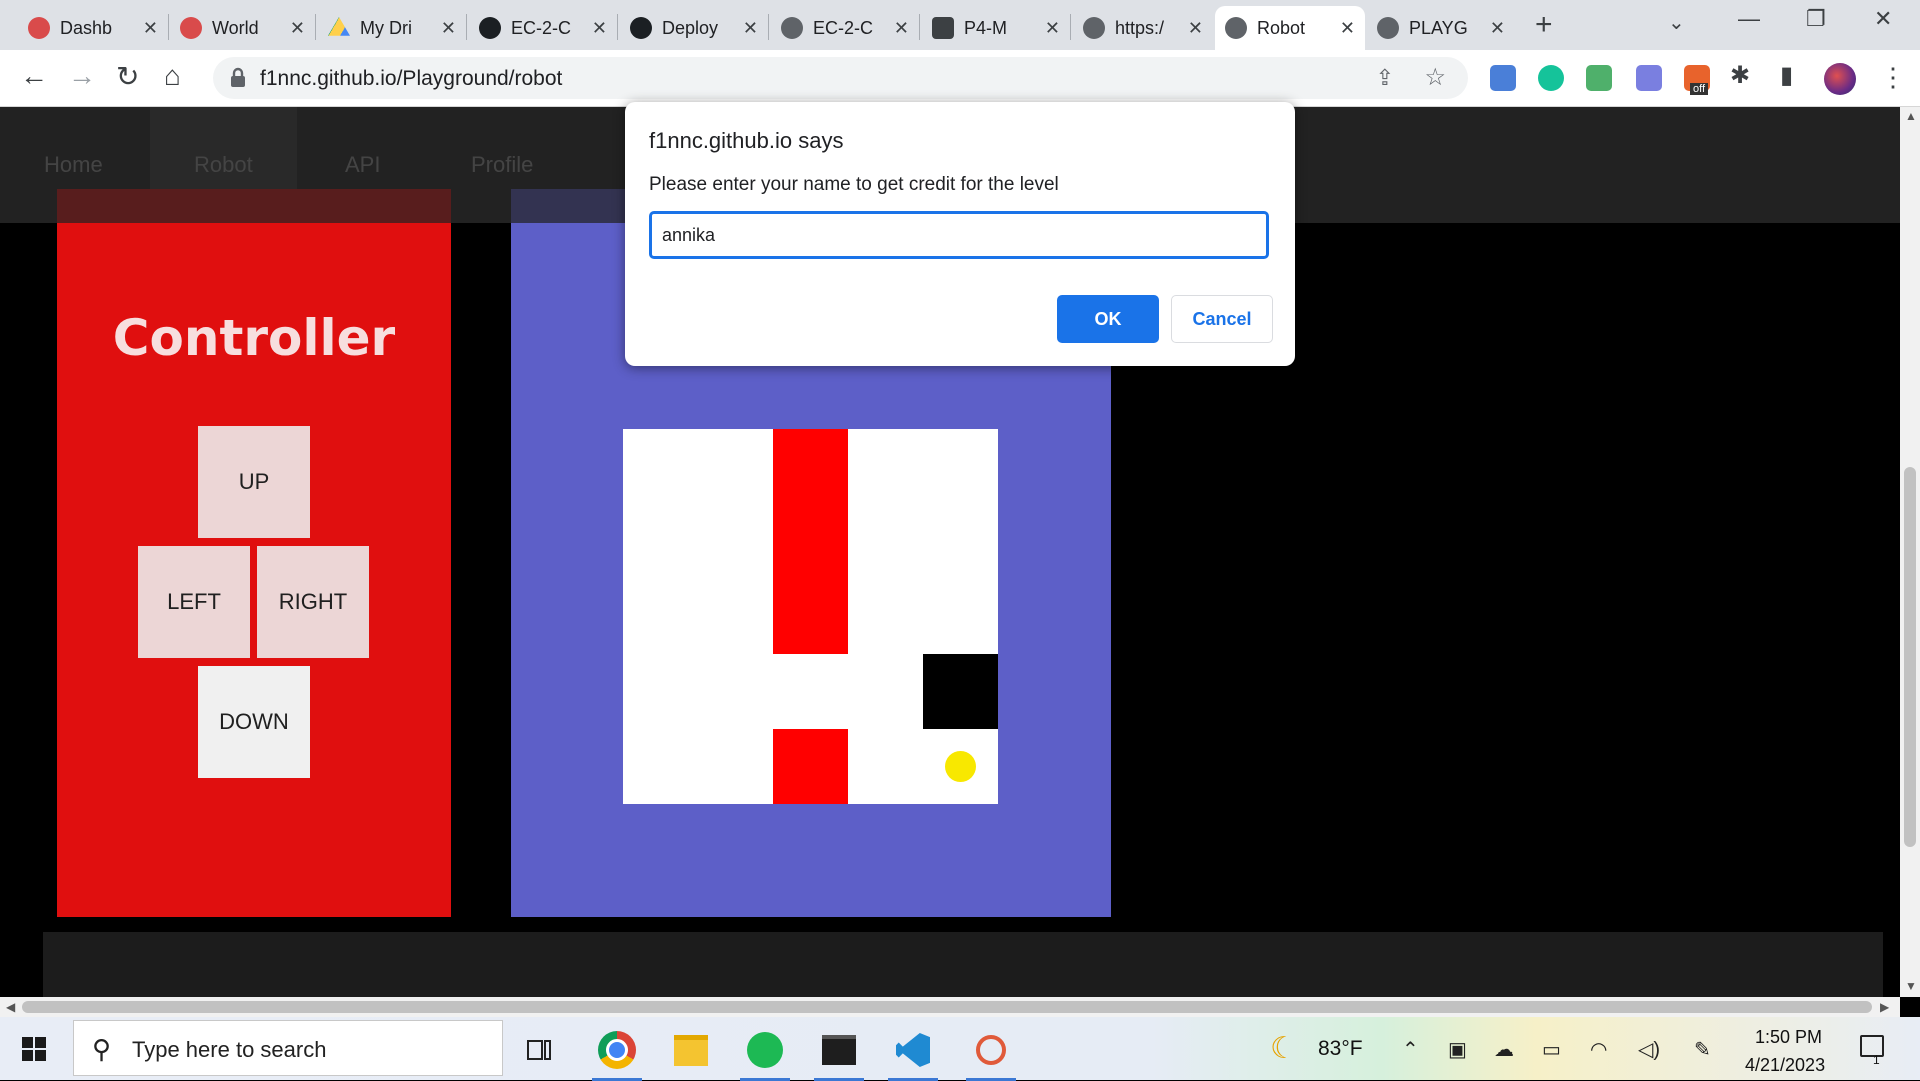 This screenshot has height=1081, width=1920. What do you see at coordinates (386, 27) in the screenshot?
I see `tab-title: My Dri` at bounding box center [386, 27].